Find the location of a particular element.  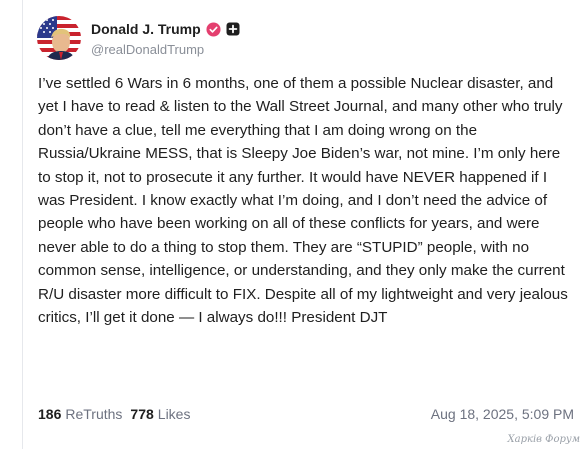

account-type-icon is located at coordinates (233, 29).